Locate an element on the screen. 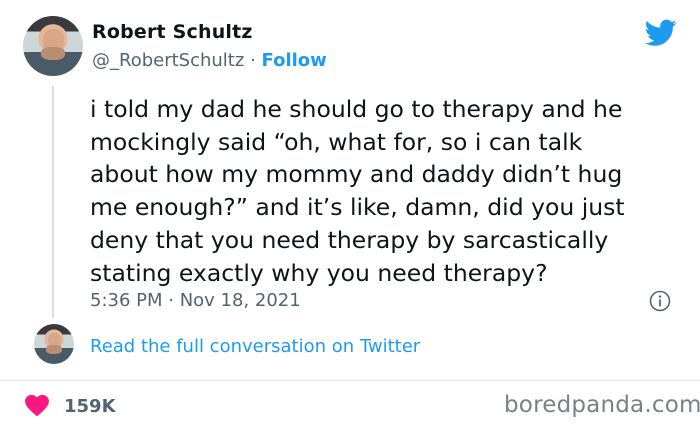 The image size is (700, 431). info-icon is located at coordinates (660, 301).